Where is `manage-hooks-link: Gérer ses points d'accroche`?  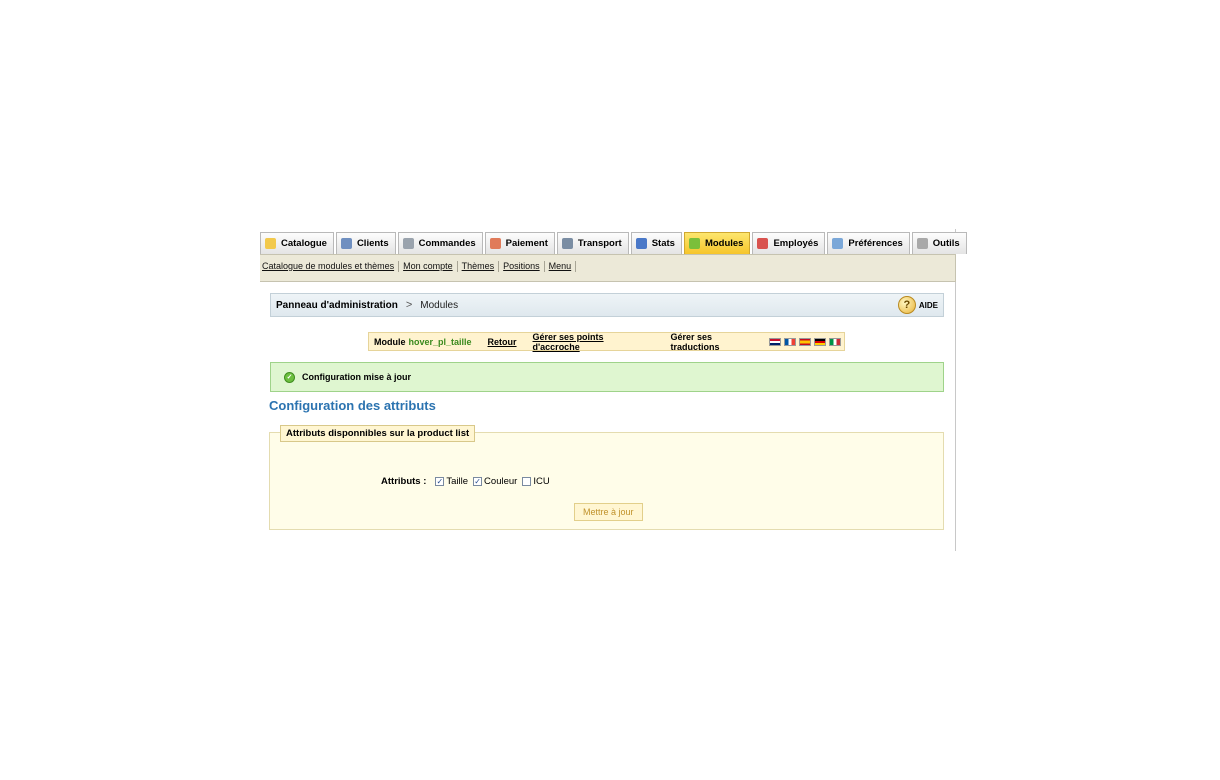
manage-hooks-link: Gérer ses points d'accroche is located at coordinates (593, 342).